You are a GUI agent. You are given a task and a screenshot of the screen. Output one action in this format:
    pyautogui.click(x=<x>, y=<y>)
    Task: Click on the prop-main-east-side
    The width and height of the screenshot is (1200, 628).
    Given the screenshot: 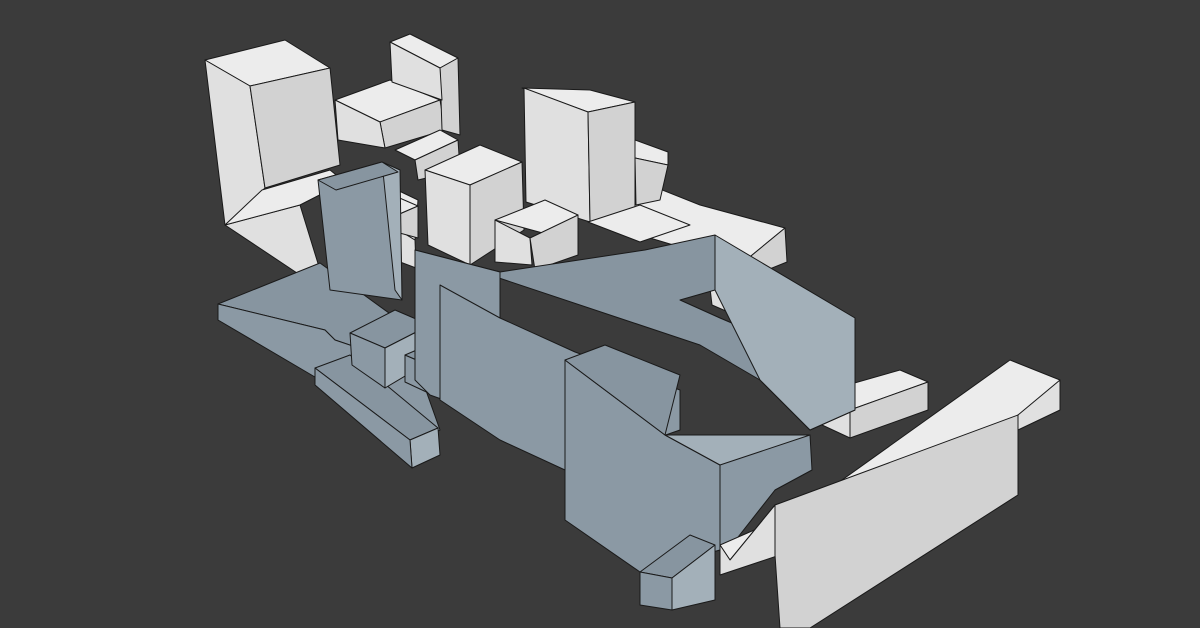 What is the action you would take?
    pyautogui.click(x=785, y=332)
    